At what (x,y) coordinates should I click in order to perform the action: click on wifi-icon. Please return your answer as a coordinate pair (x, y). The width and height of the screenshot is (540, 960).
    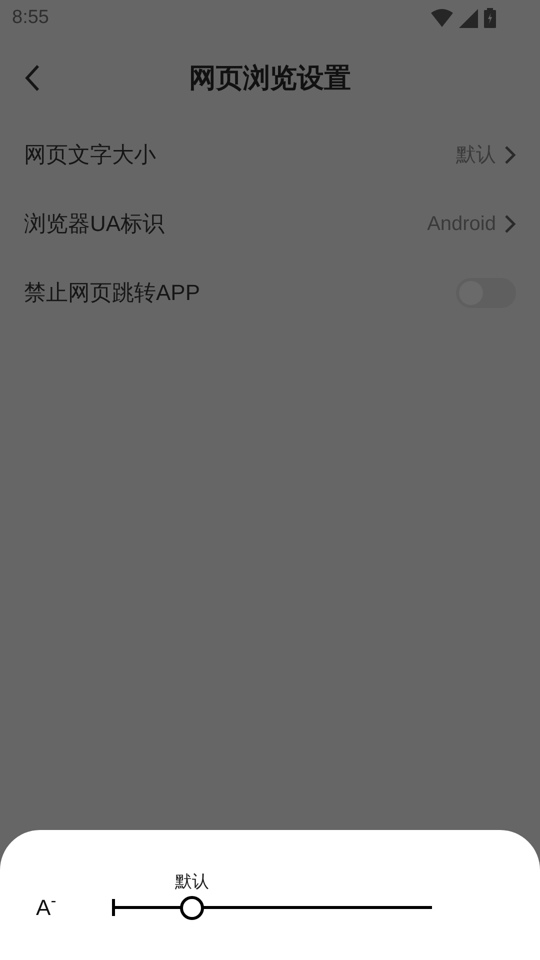
    Looking at the image, I should click on (442, 18).